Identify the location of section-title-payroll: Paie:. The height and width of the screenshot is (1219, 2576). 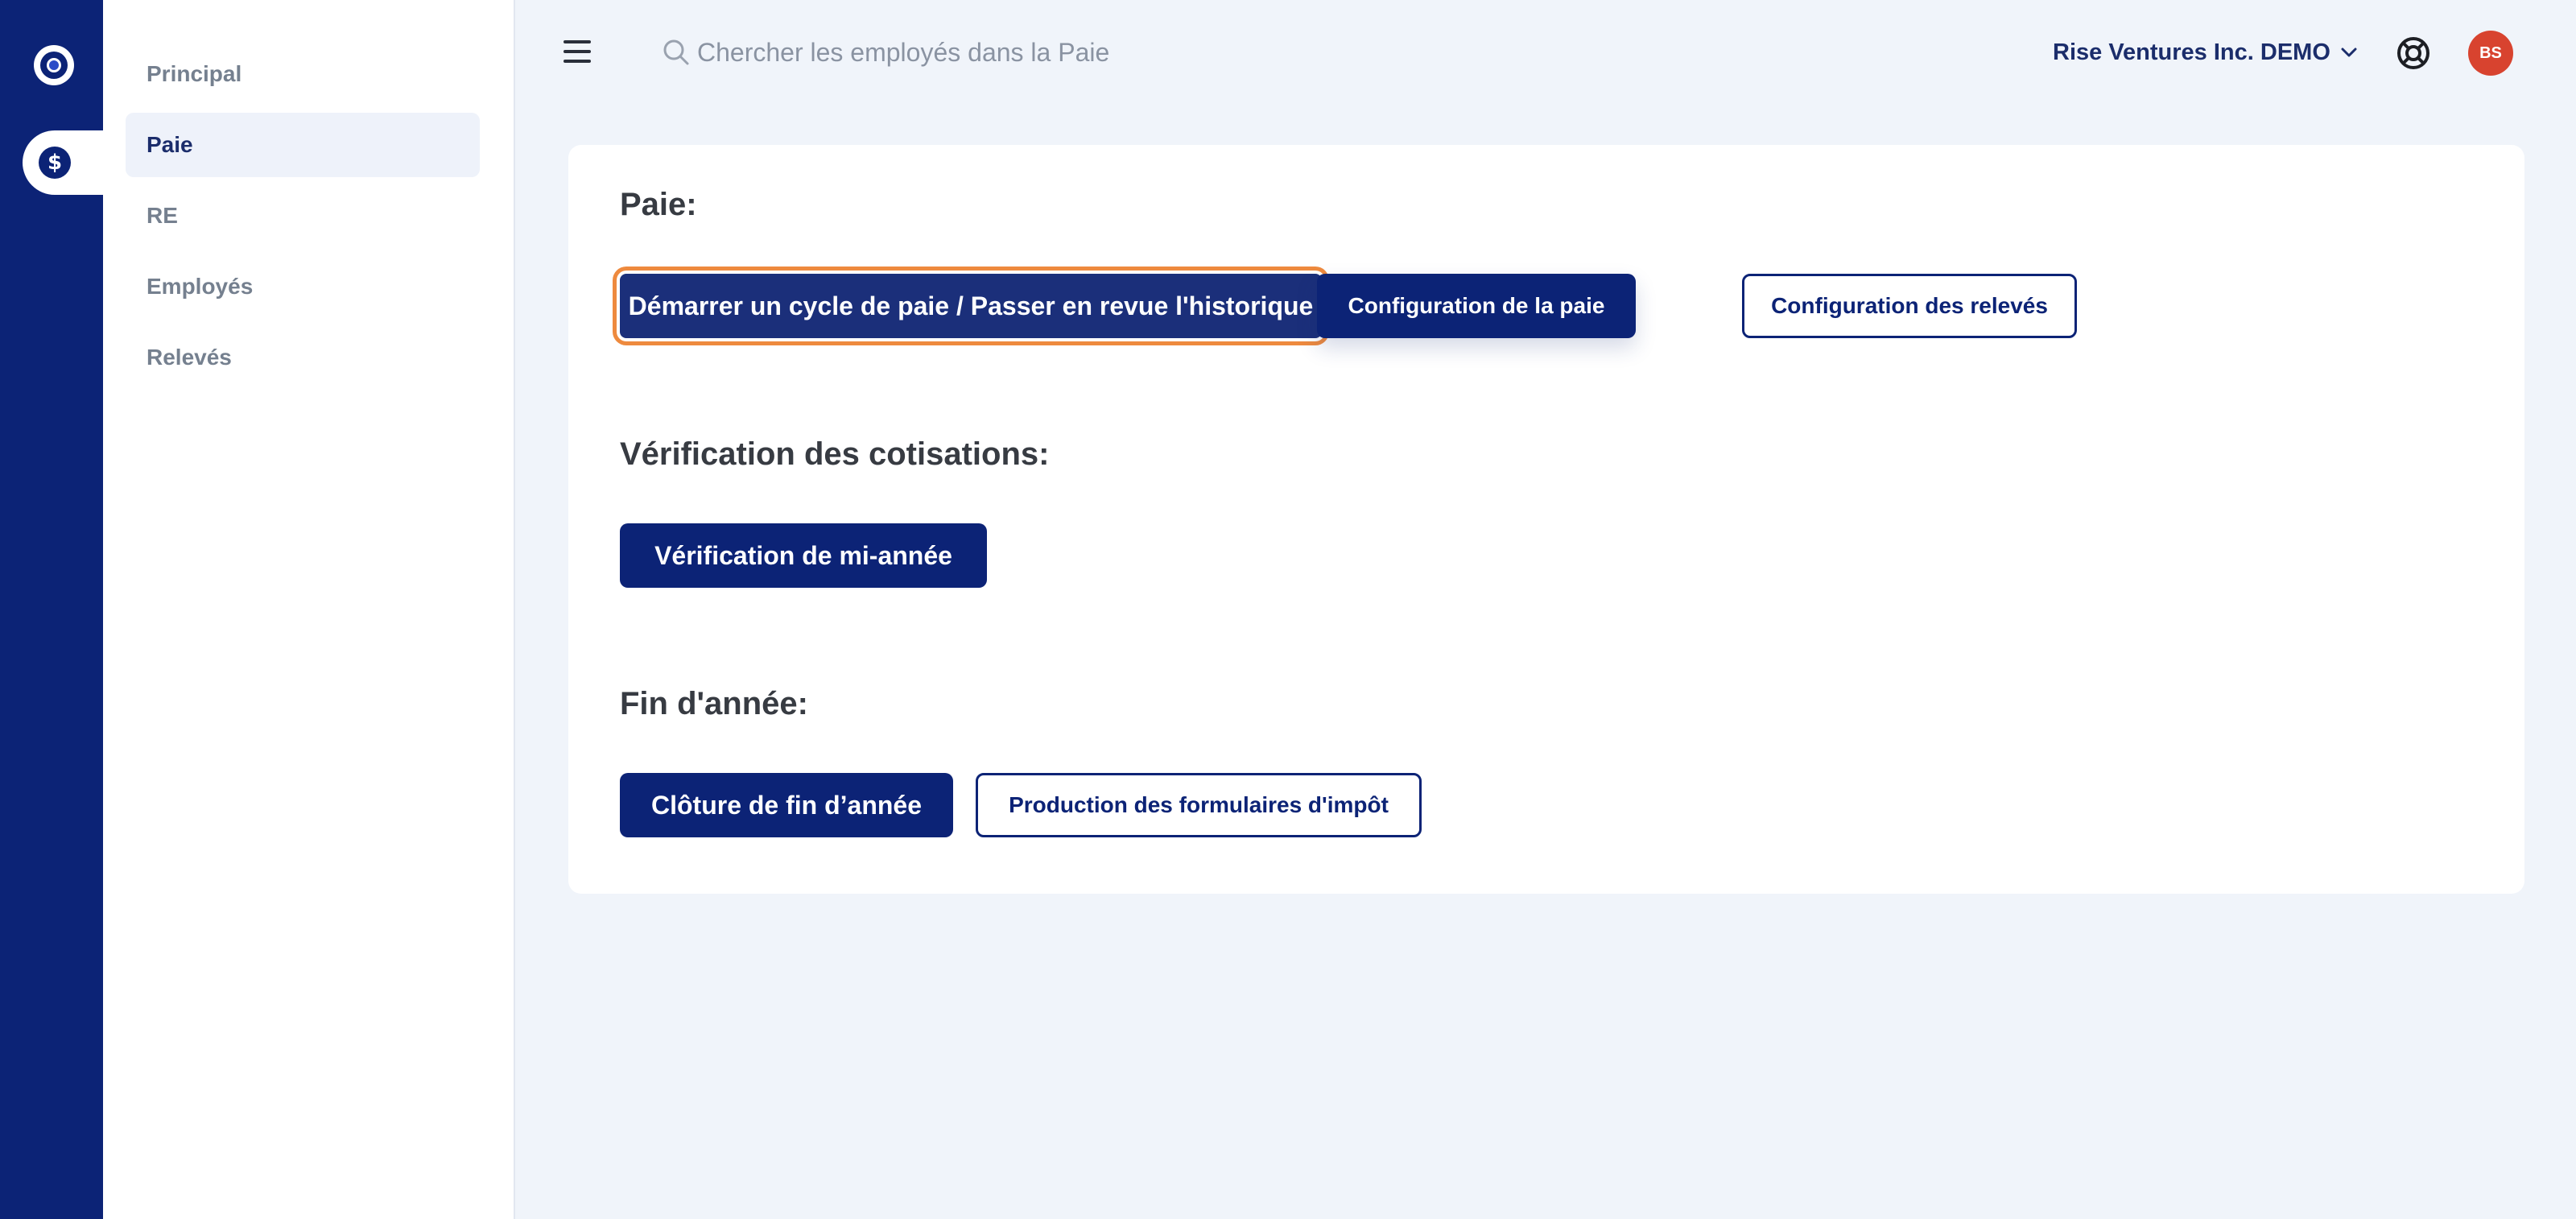
(658, 204).